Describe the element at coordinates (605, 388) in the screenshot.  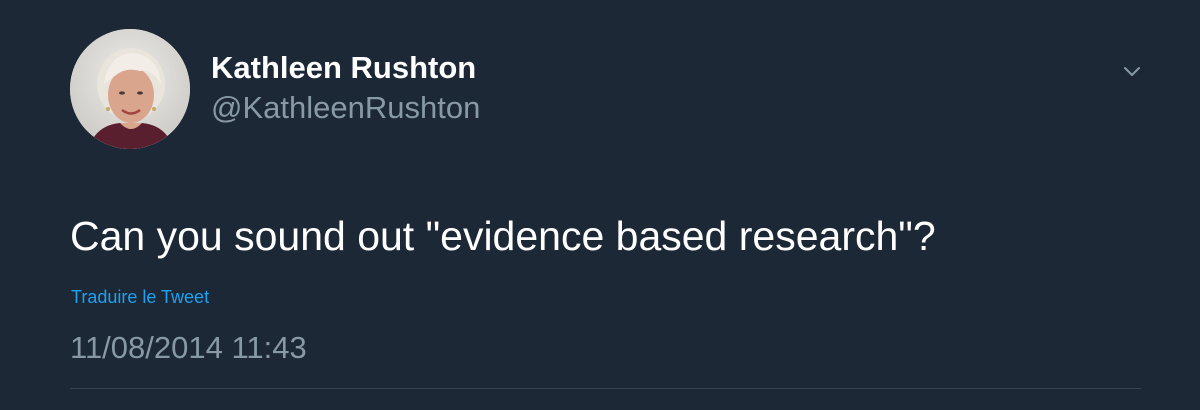
I see `divider` at that location.